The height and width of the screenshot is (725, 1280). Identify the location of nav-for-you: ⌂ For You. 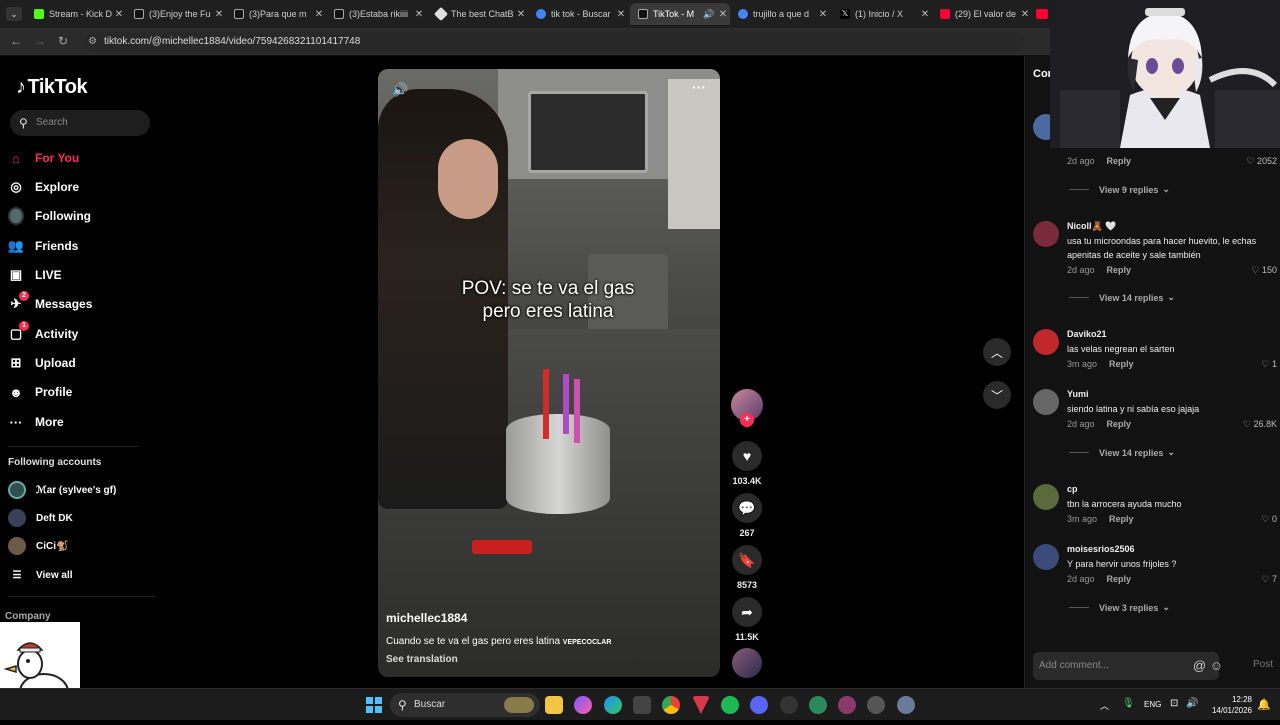
(78, 158).